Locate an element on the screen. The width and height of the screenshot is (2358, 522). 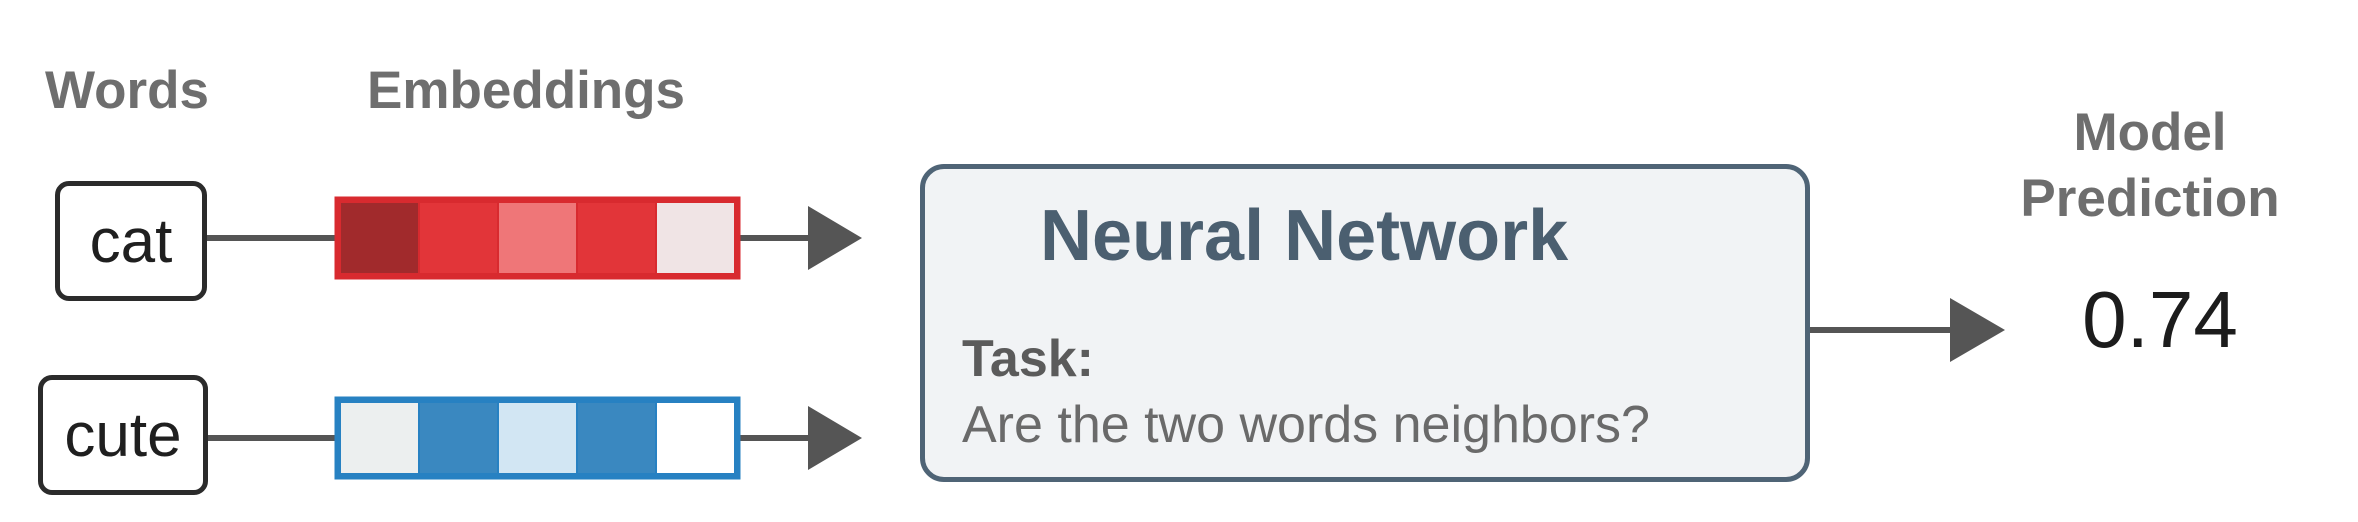
embedding-vector-cute is located at coordinates (537, 438).